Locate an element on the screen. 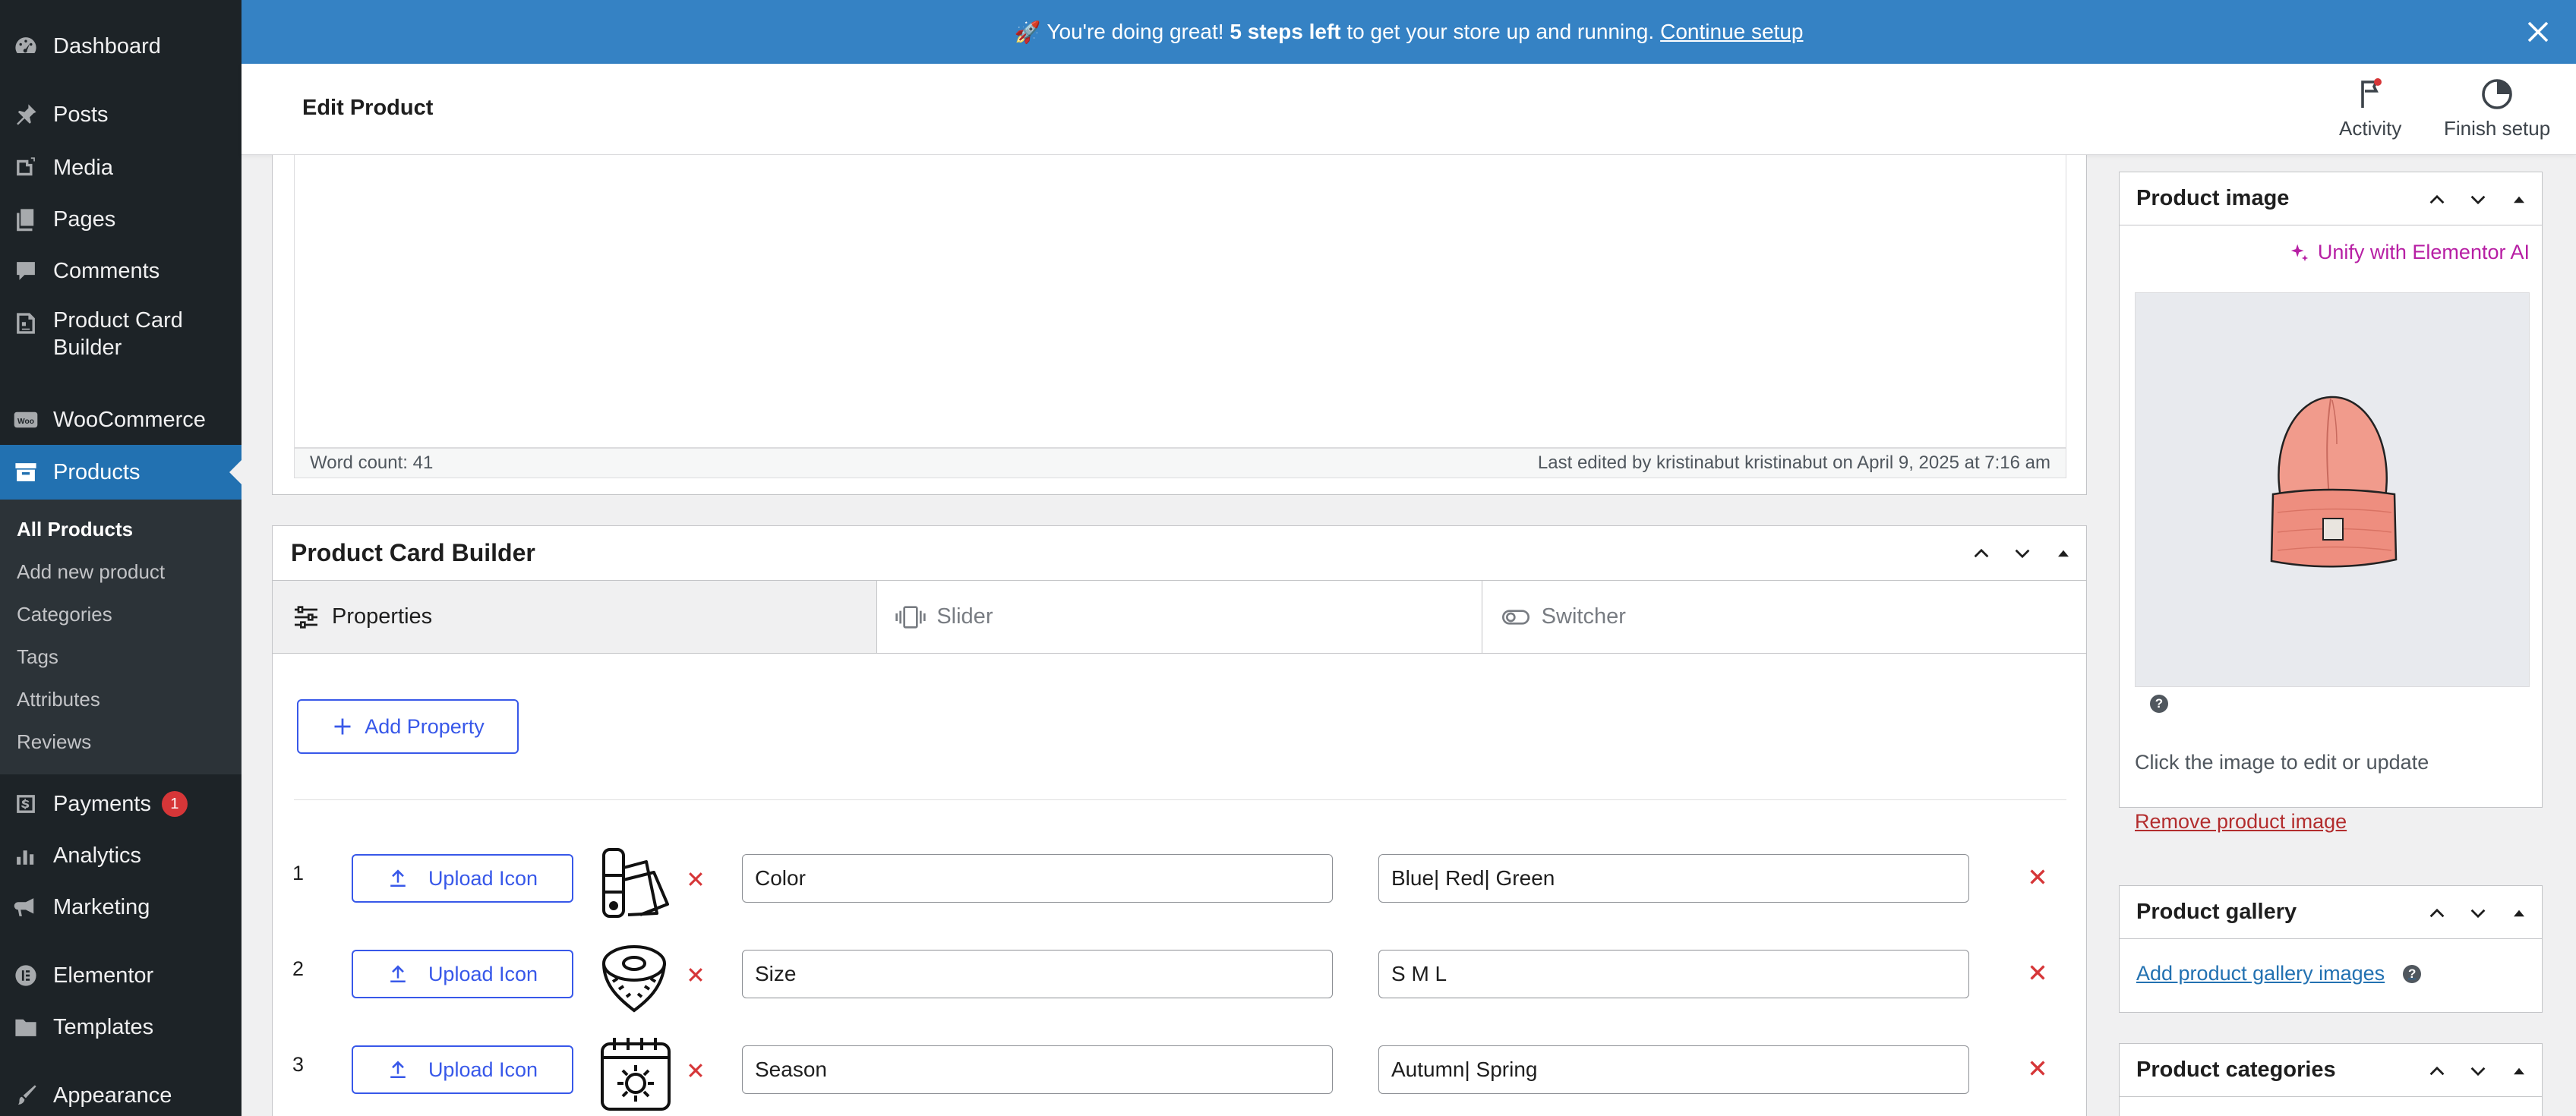 The image size is (2576, 1116). add-property-button: Add Property is located at coordinates (408, 726).